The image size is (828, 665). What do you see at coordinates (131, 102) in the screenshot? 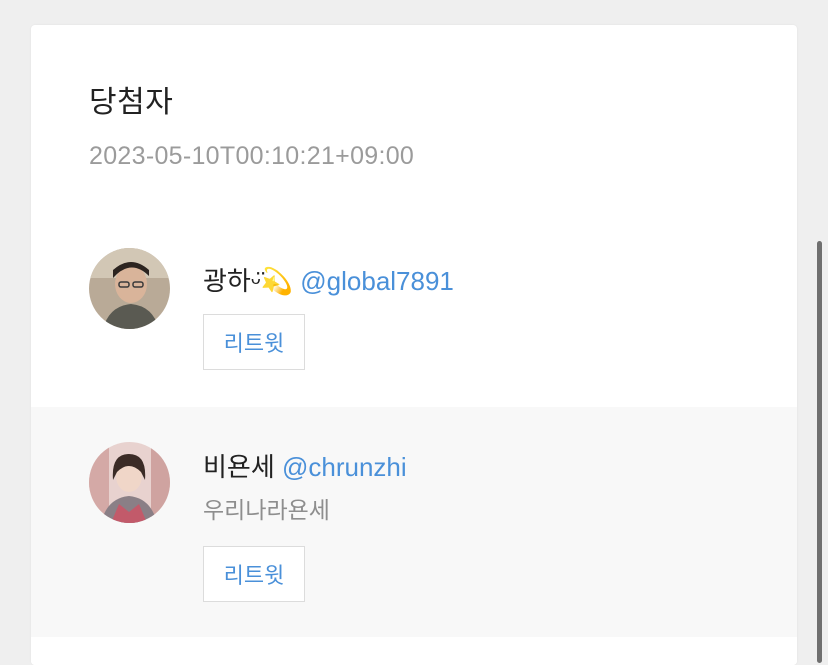
I see `page-title: 당첨자` at bounding box center [131, 102].